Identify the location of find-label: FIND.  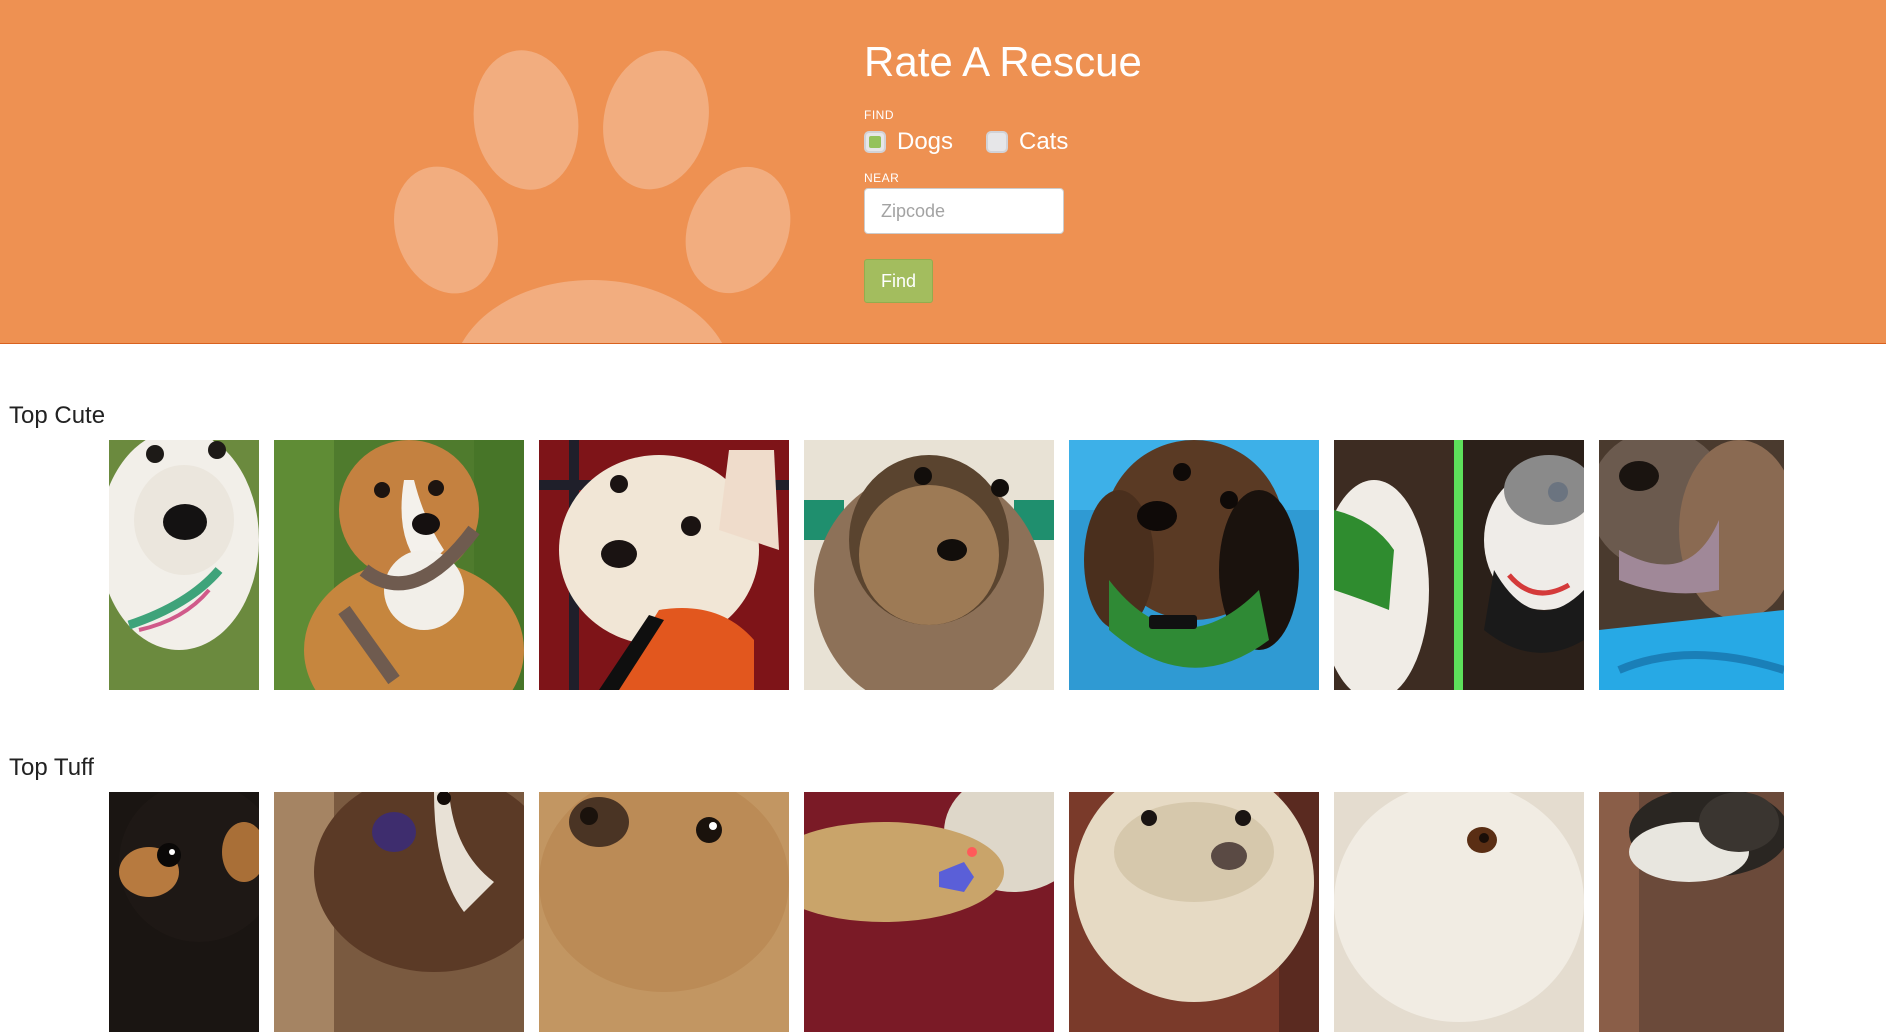
(879, 115).